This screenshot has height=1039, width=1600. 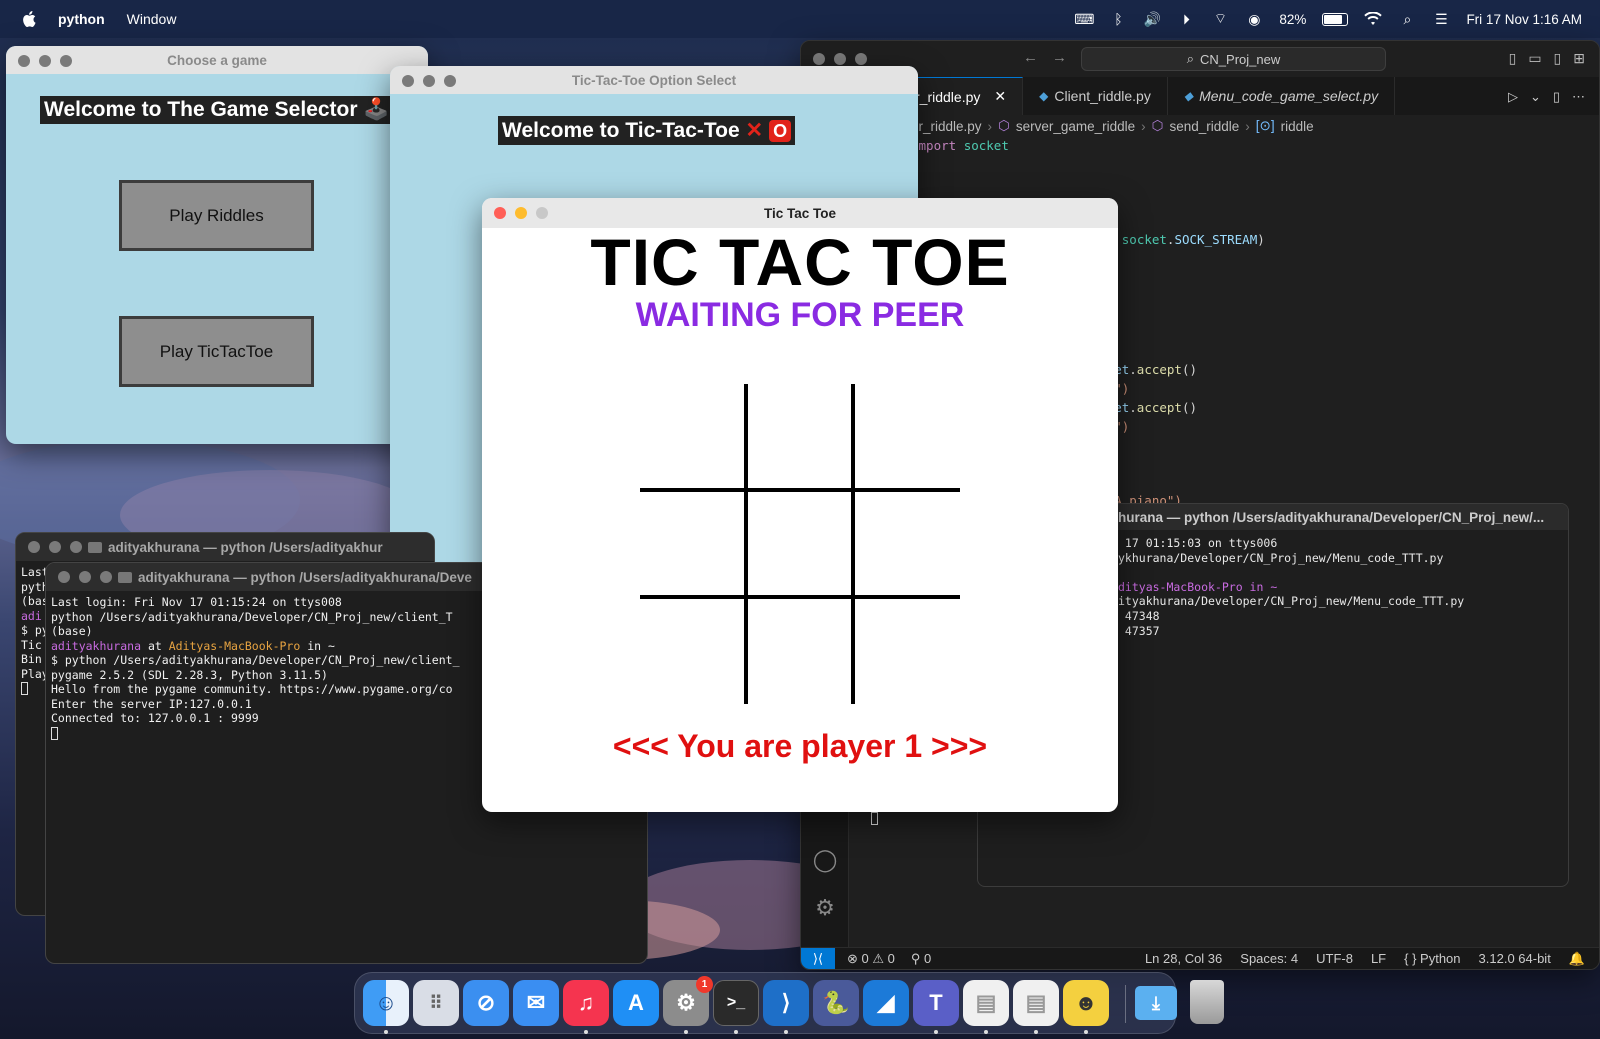 I want to click on notification-badge: 1, so click(x=704, y=984).